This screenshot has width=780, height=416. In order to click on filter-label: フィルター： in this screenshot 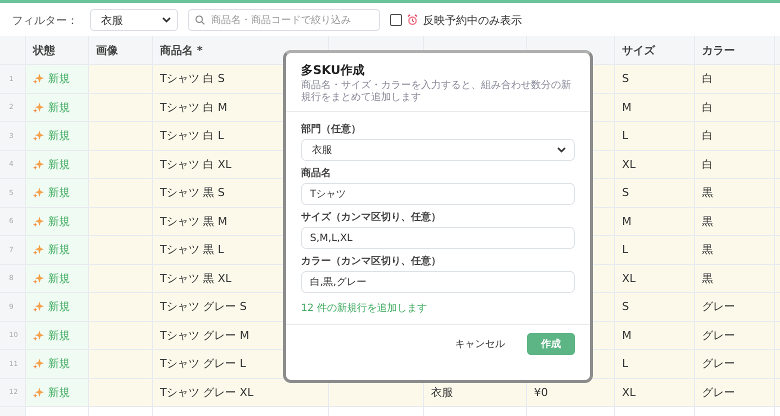, I will do `click(45, 20)`.